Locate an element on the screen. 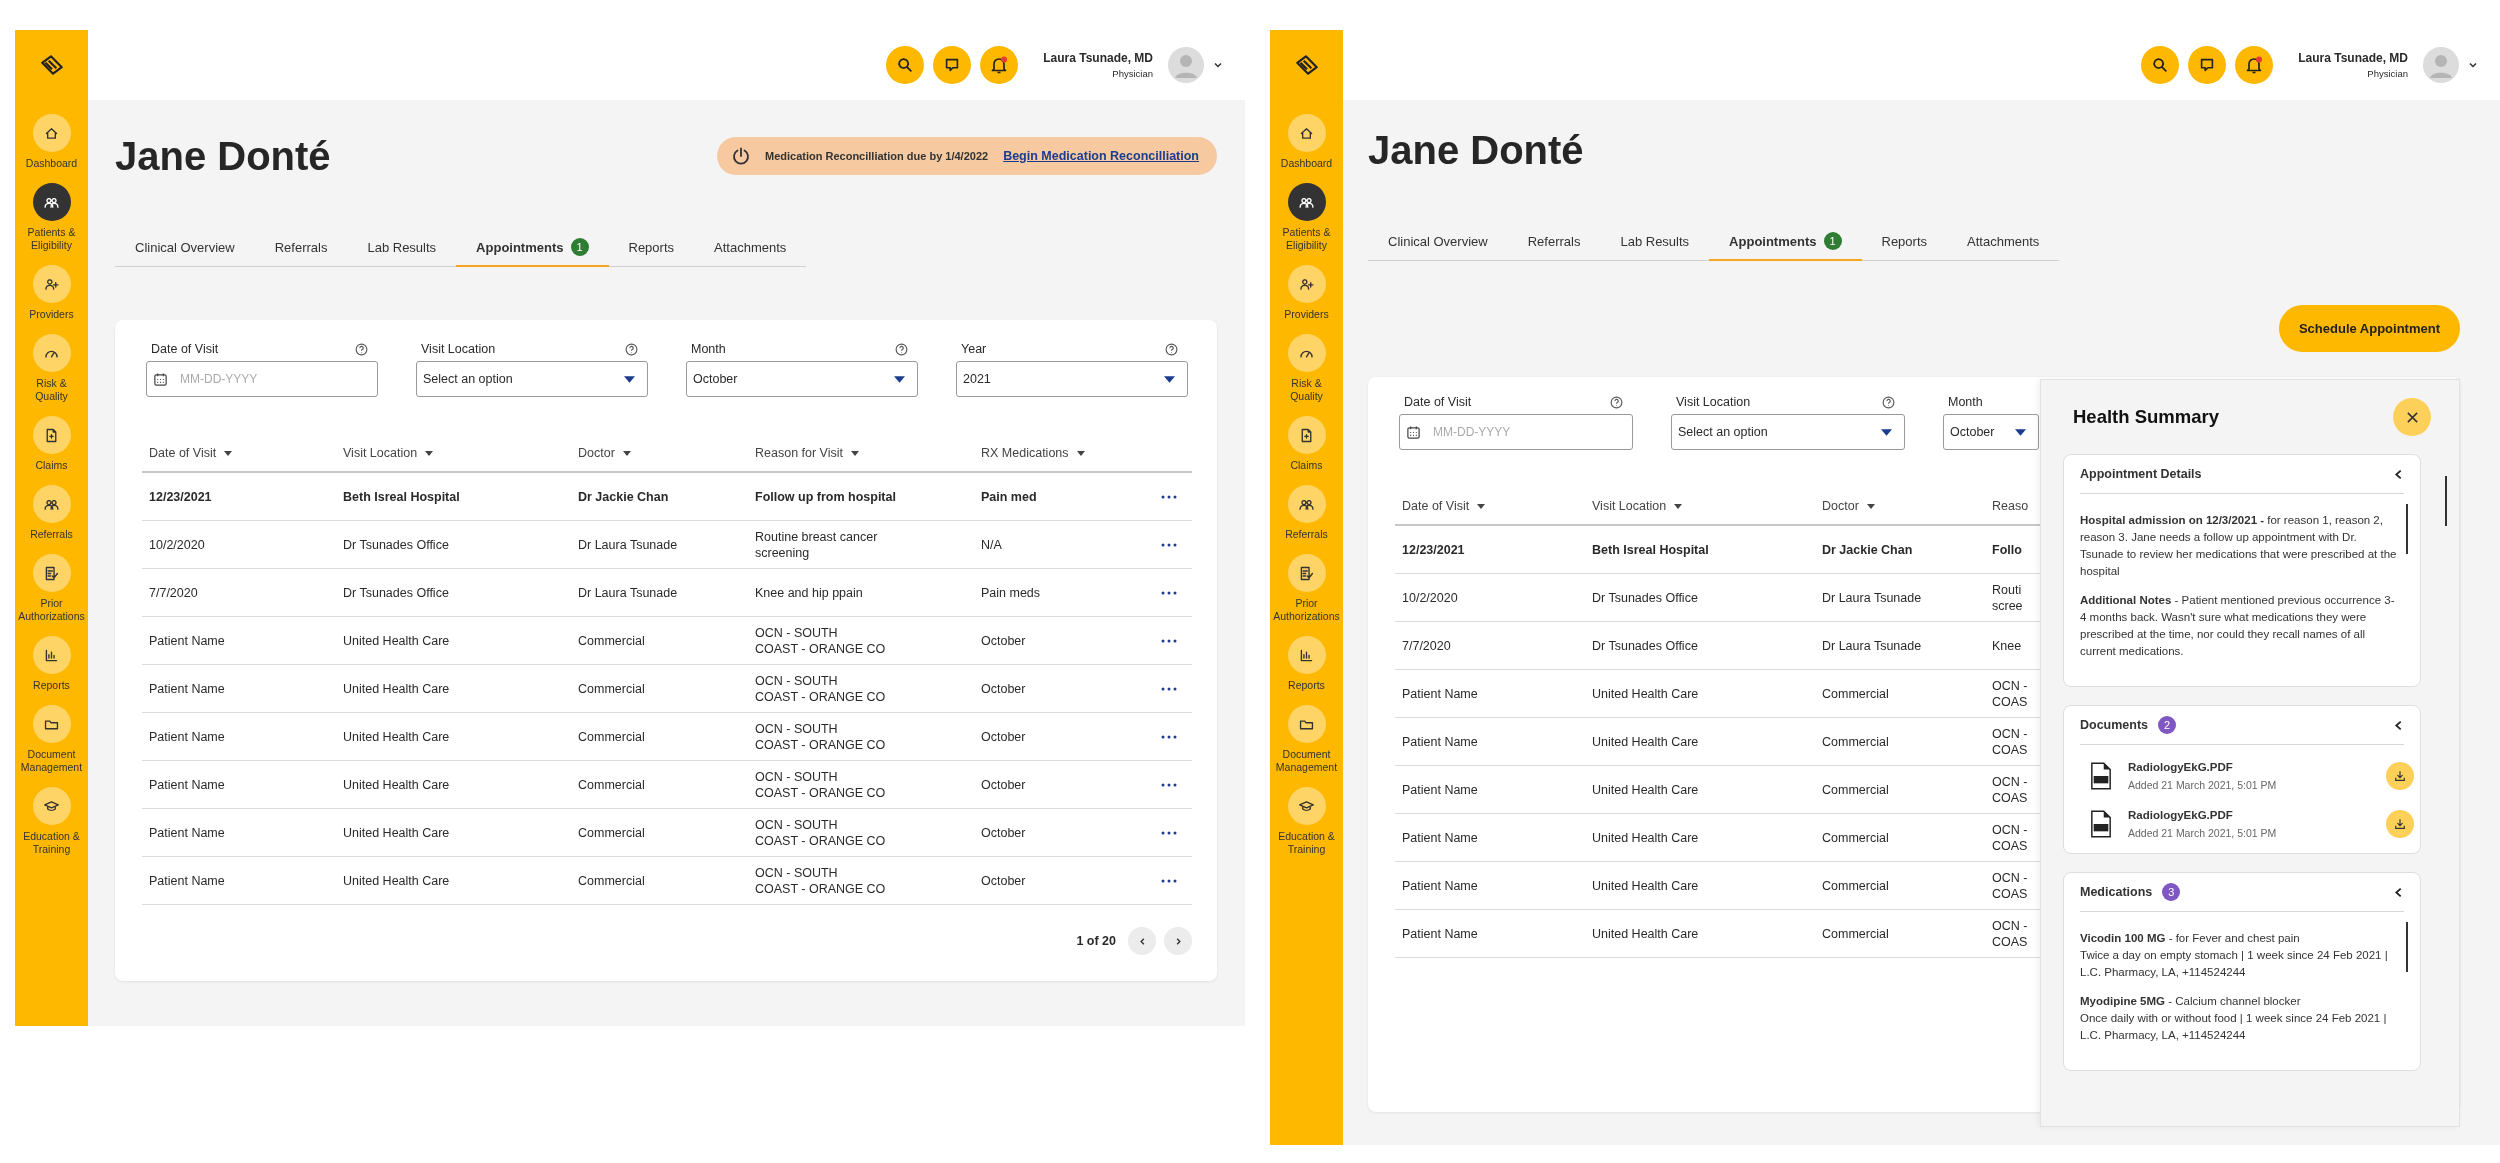 The height and width of the screenshot is (1163, 2500). patient-name: Jane Donté is located at coordinates (223, 156).